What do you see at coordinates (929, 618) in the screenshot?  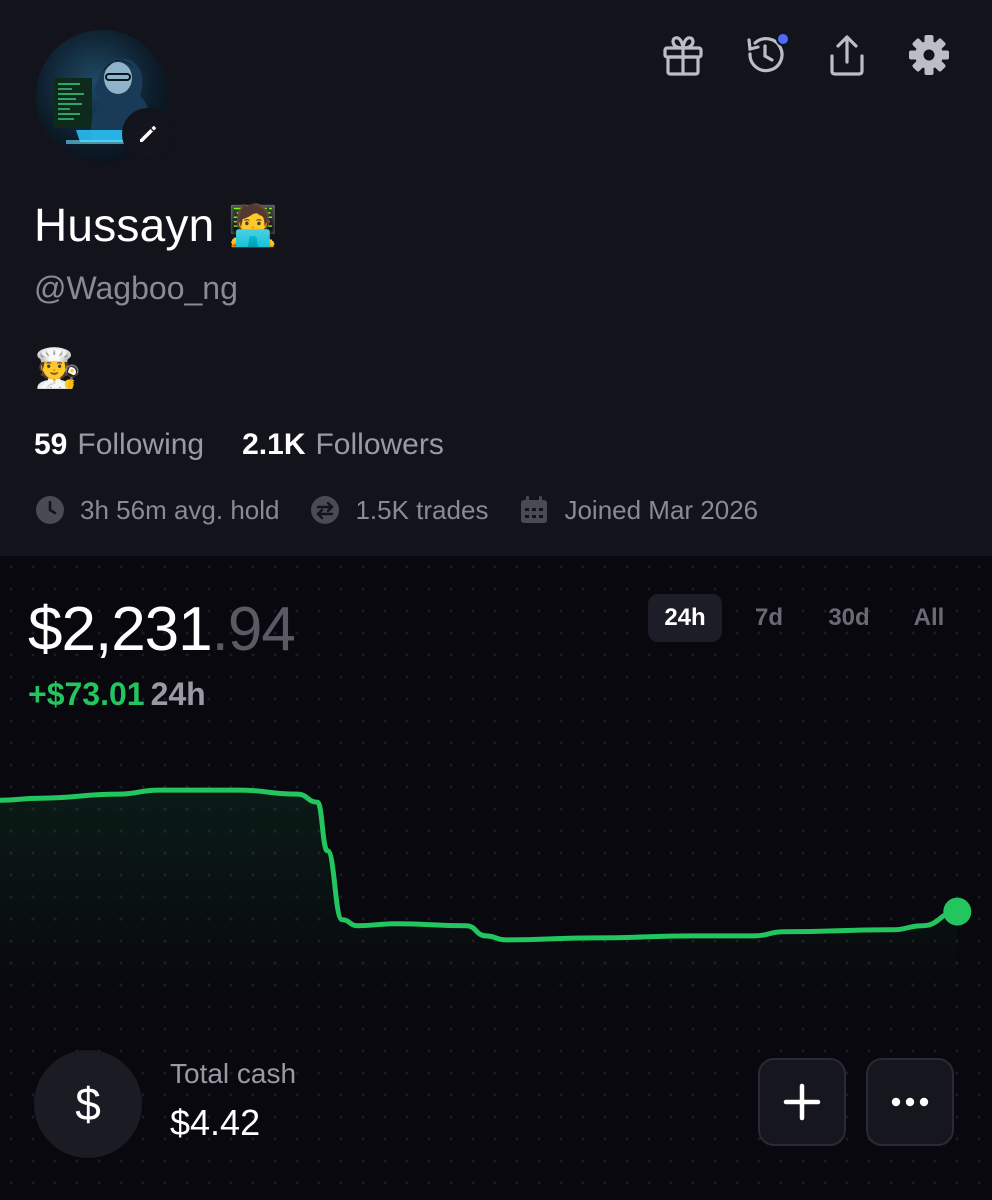 I see `tab-all: All` at bounding box center [929, 618].